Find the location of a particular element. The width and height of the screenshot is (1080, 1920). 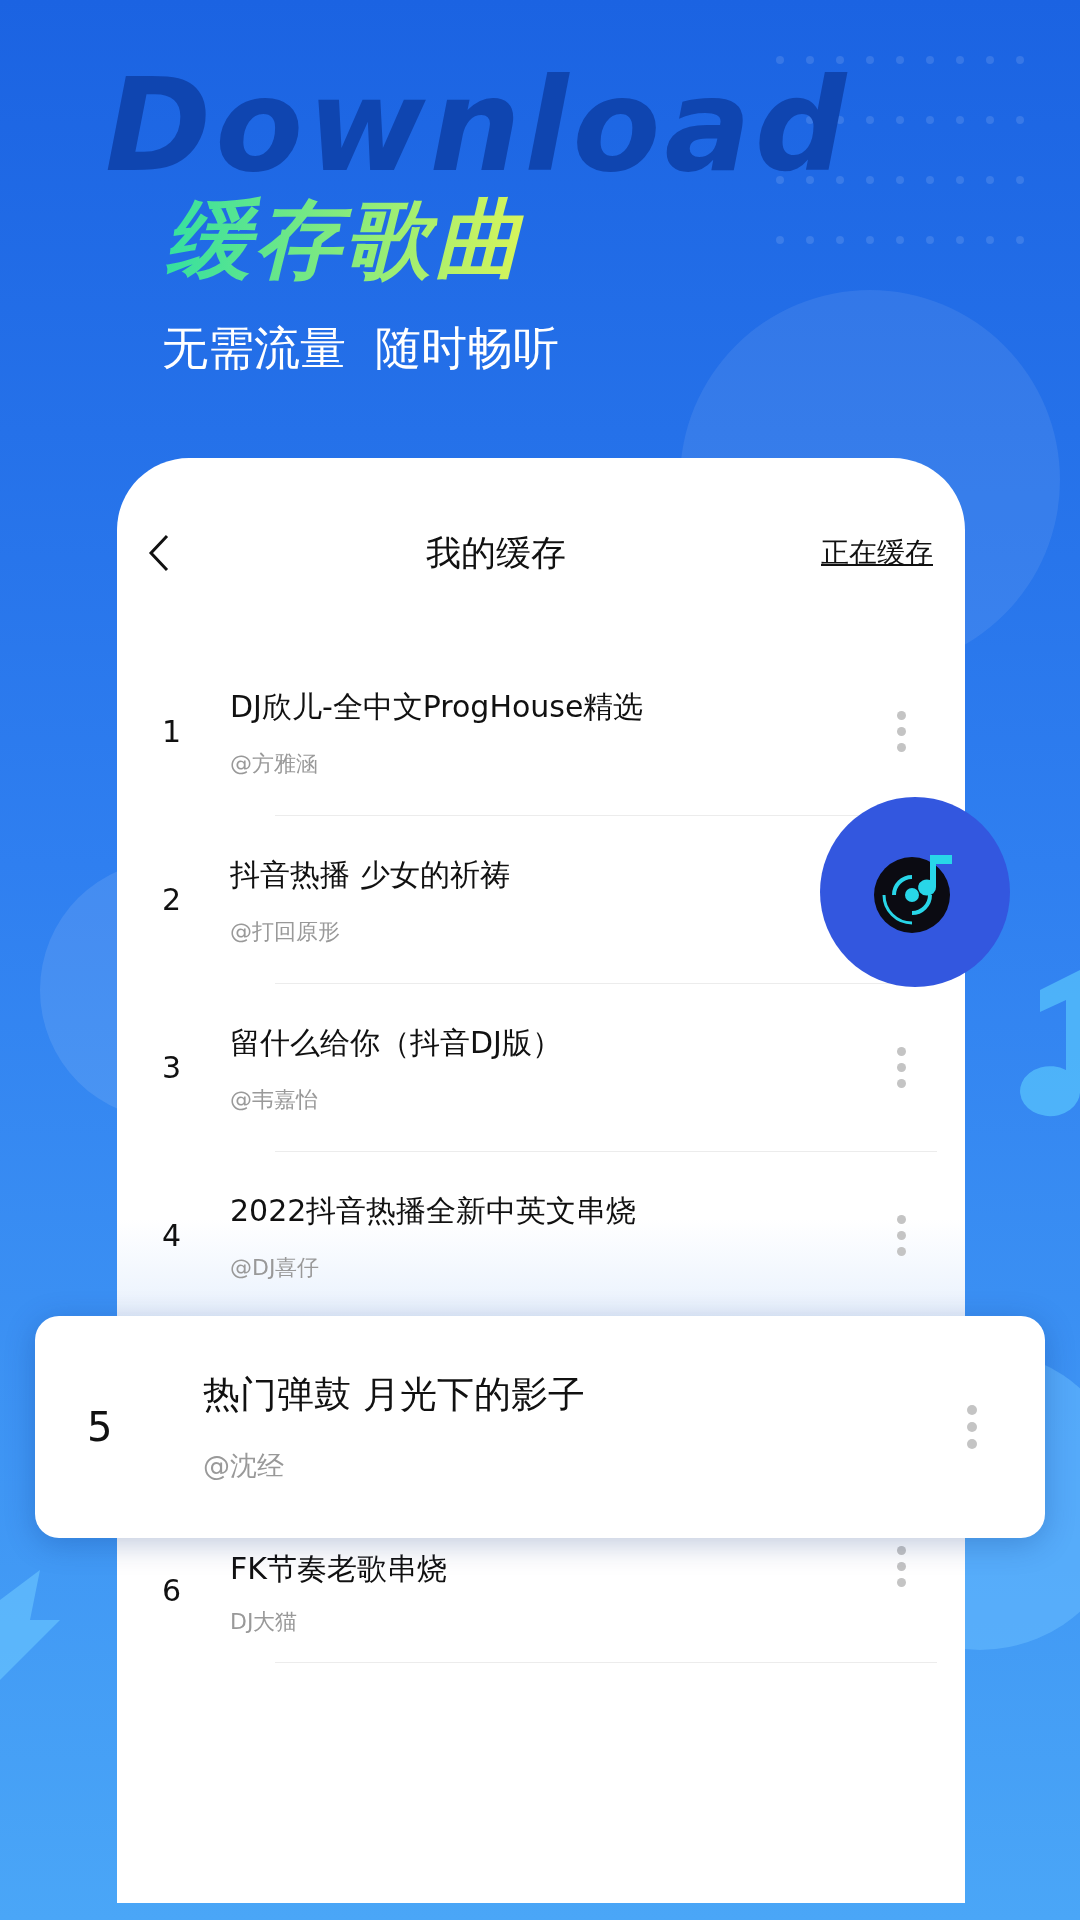

rank-number: 2 is located at coordinates (172, 900).